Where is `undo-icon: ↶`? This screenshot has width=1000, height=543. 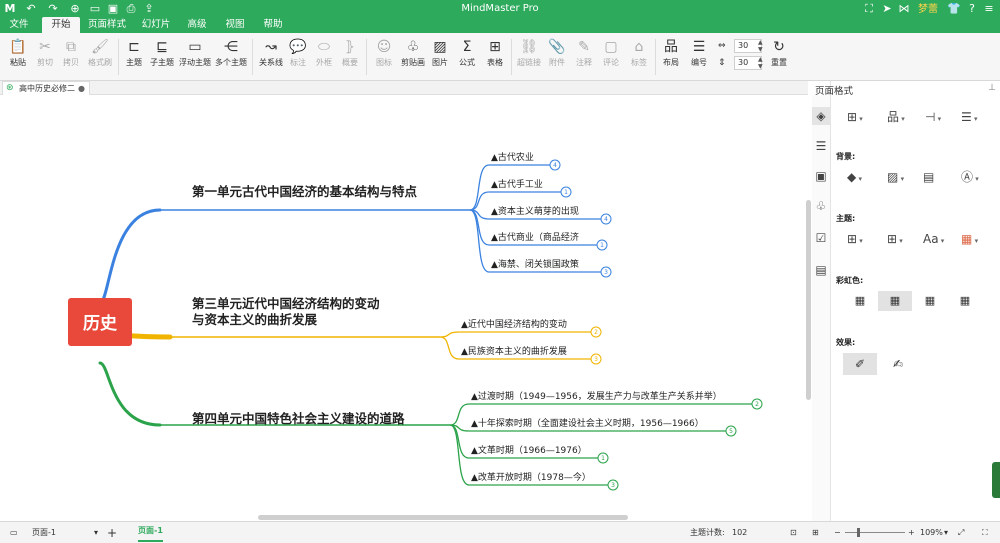
undo-icon: ↶ is located at coordinates (31, 8).